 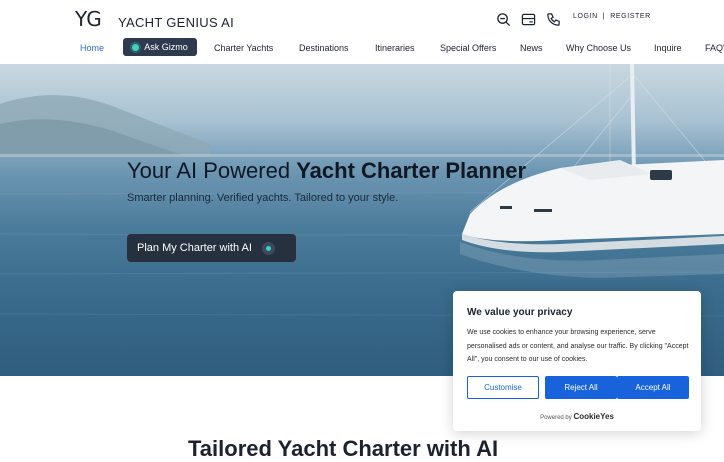 I want to click on nav-home: Home, so click(x=92, y=48).